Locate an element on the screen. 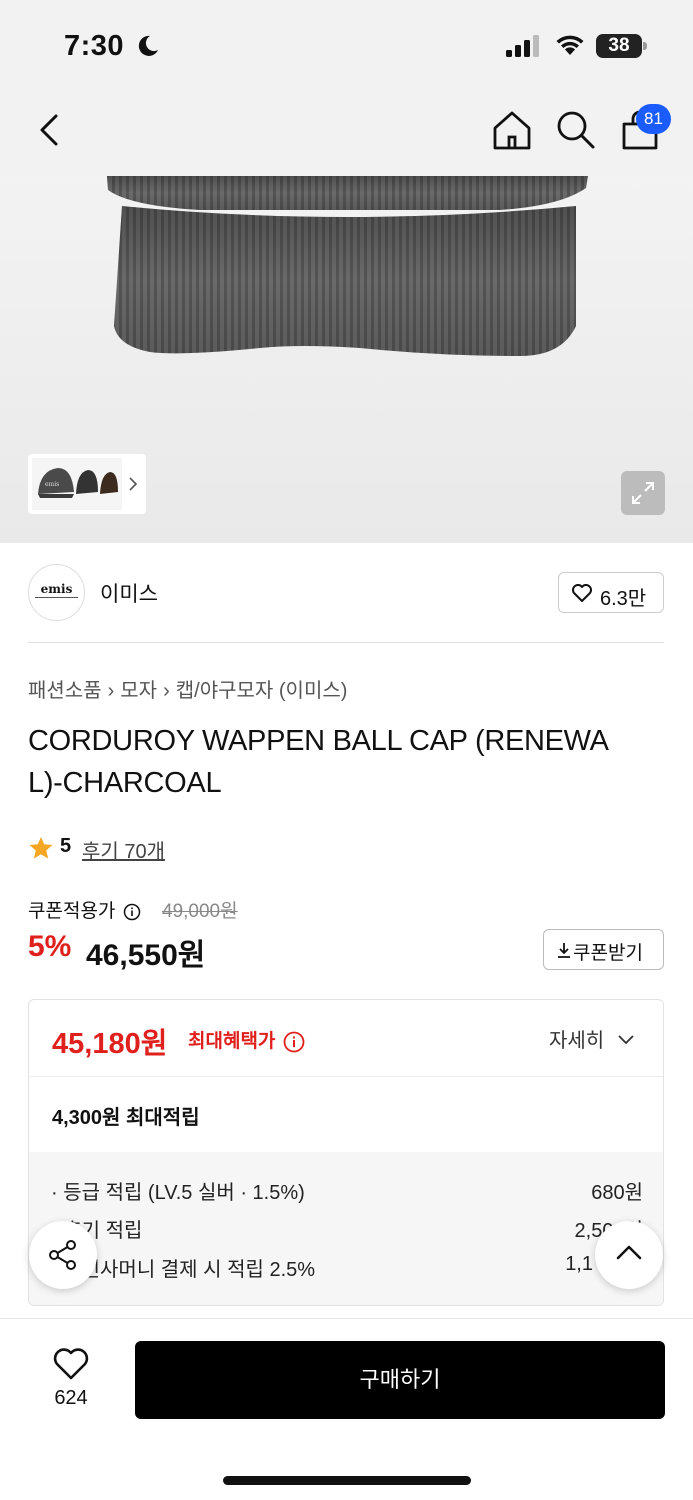  back-button is located at coordinates (50, 130).